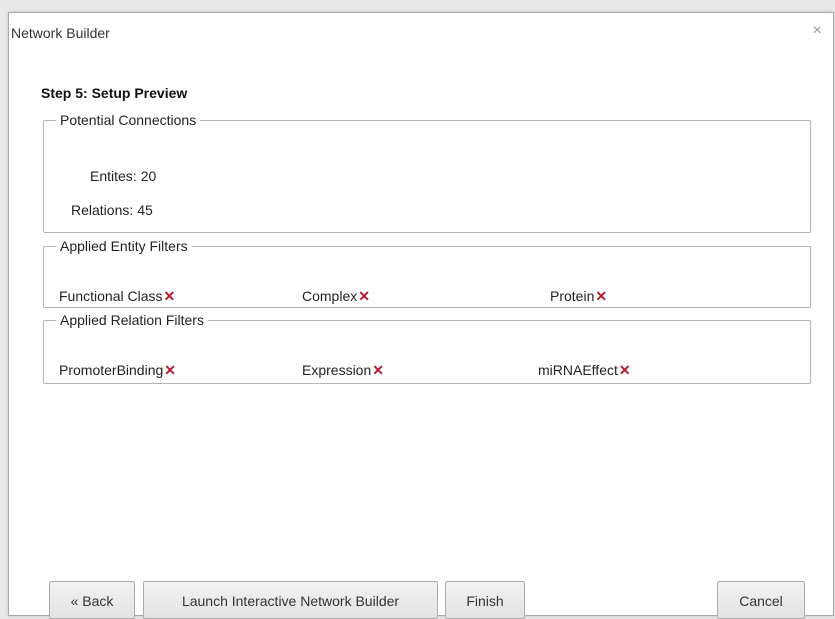 Image resolution: width=835 pixels, height=619 pixels. I want to click on filter-label: Protein, so click(572, 296).